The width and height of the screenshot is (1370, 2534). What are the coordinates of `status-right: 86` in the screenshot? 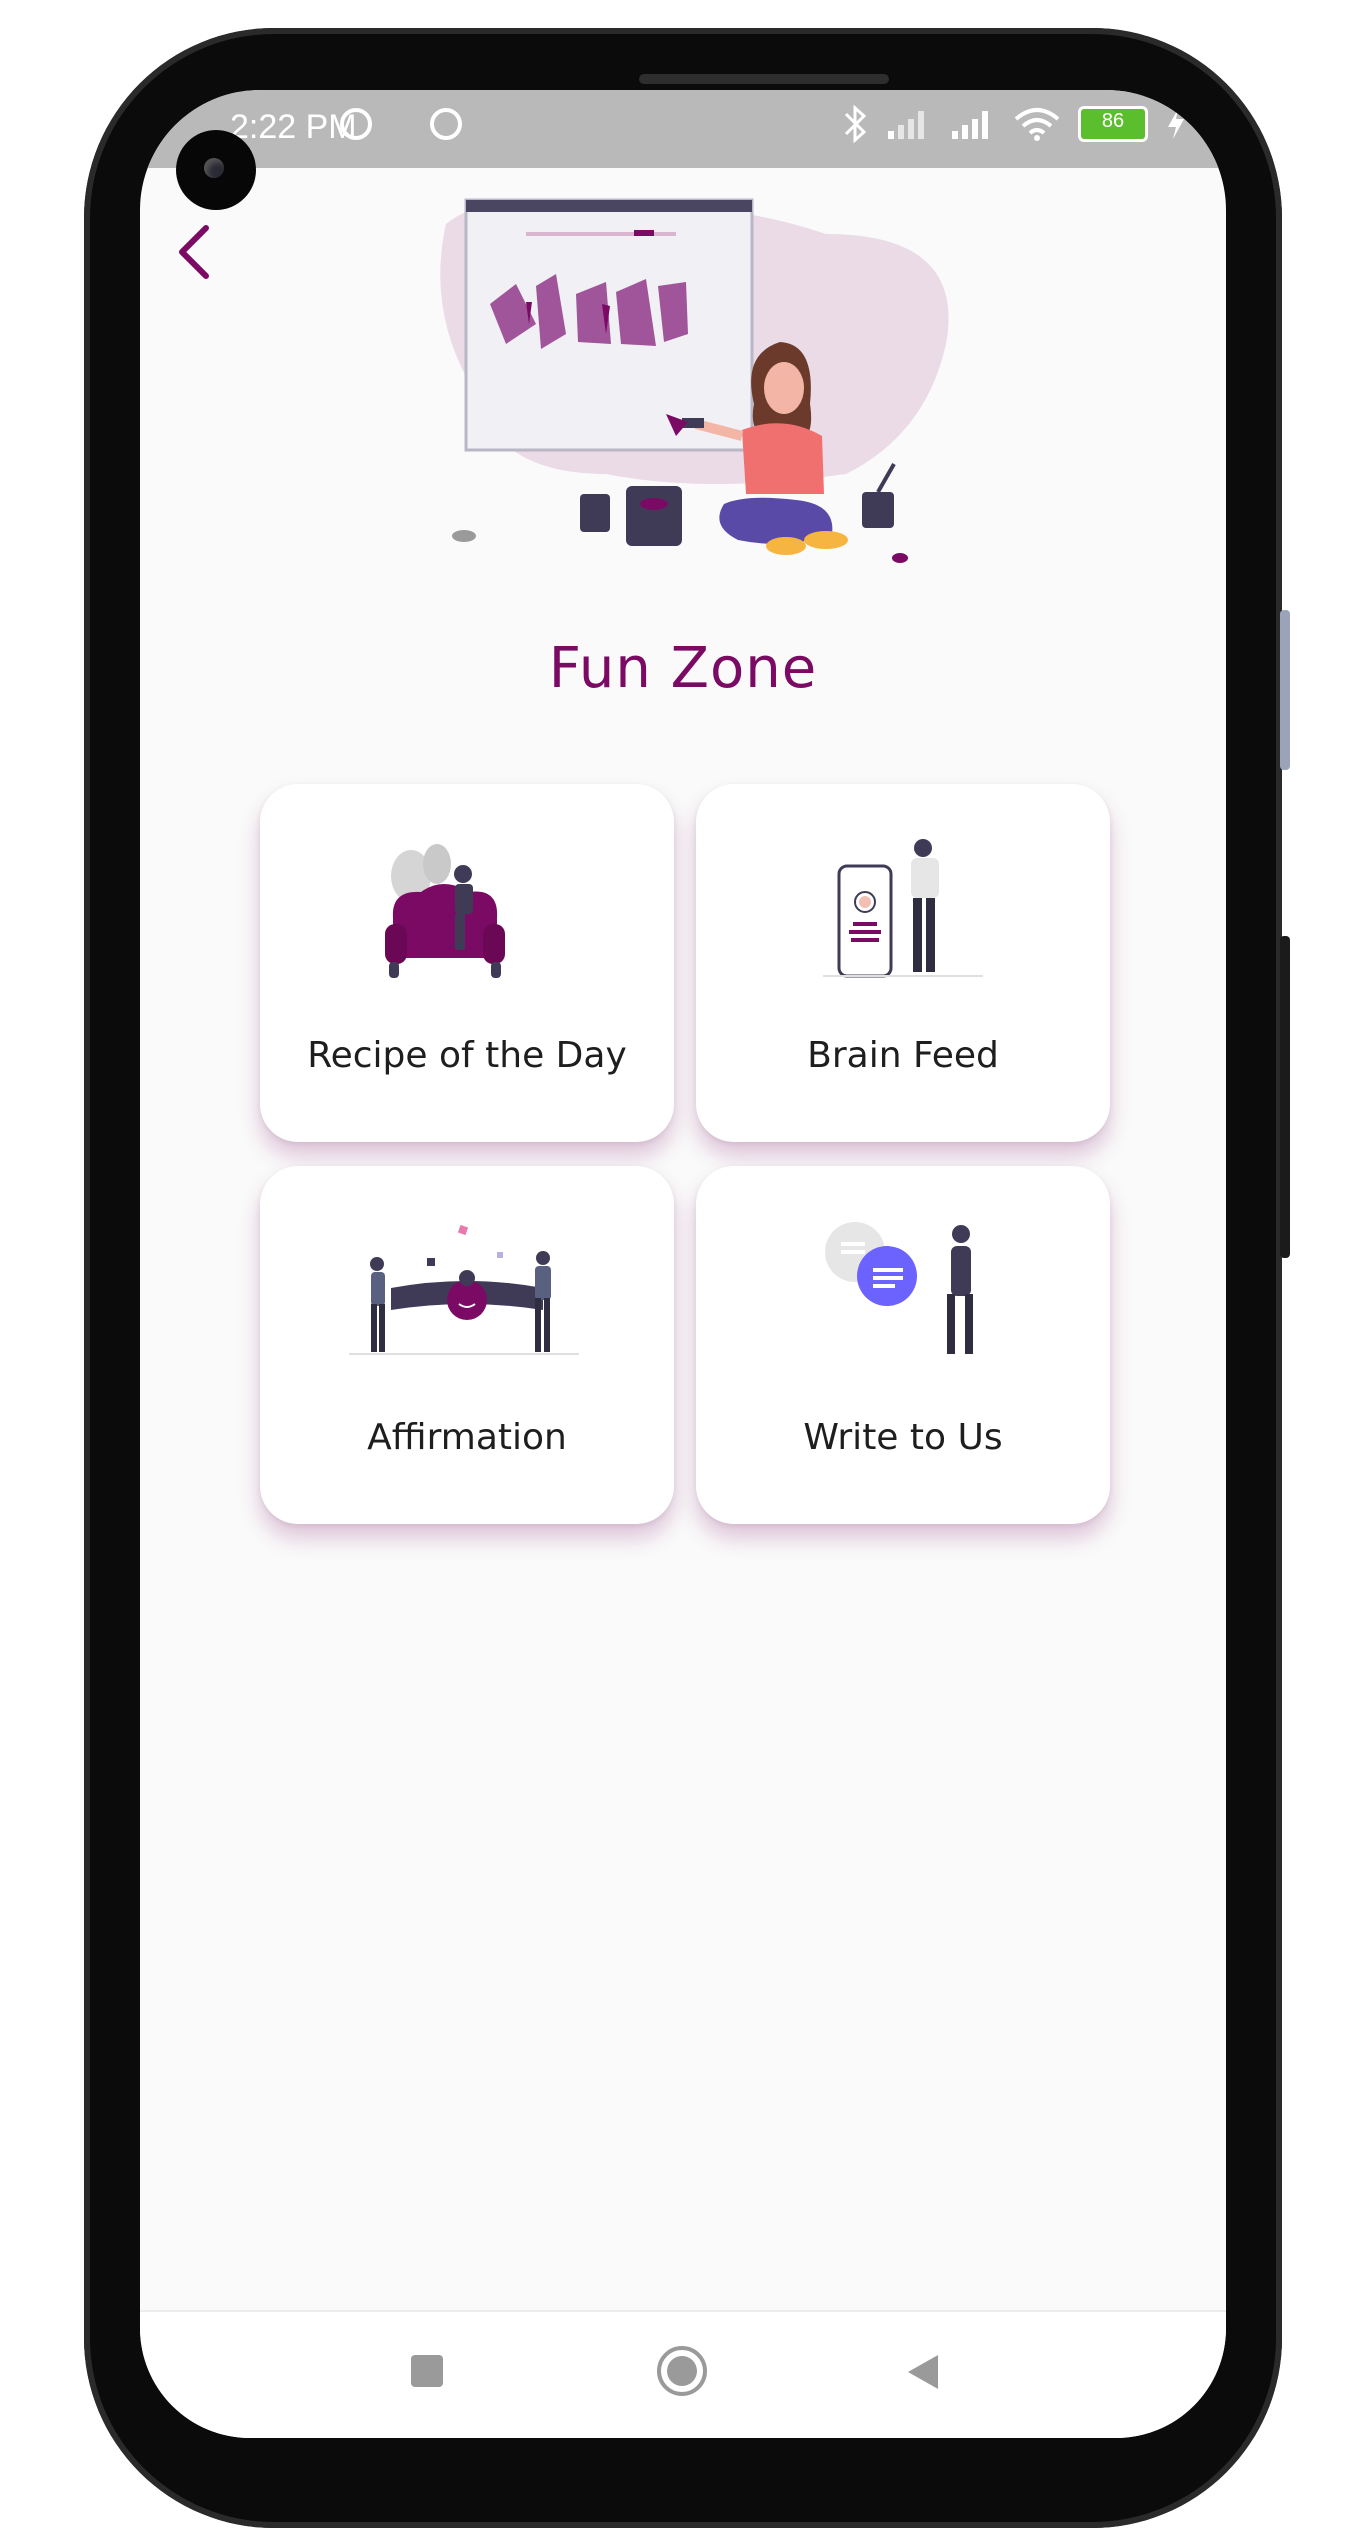 It's located at (1014, 124).